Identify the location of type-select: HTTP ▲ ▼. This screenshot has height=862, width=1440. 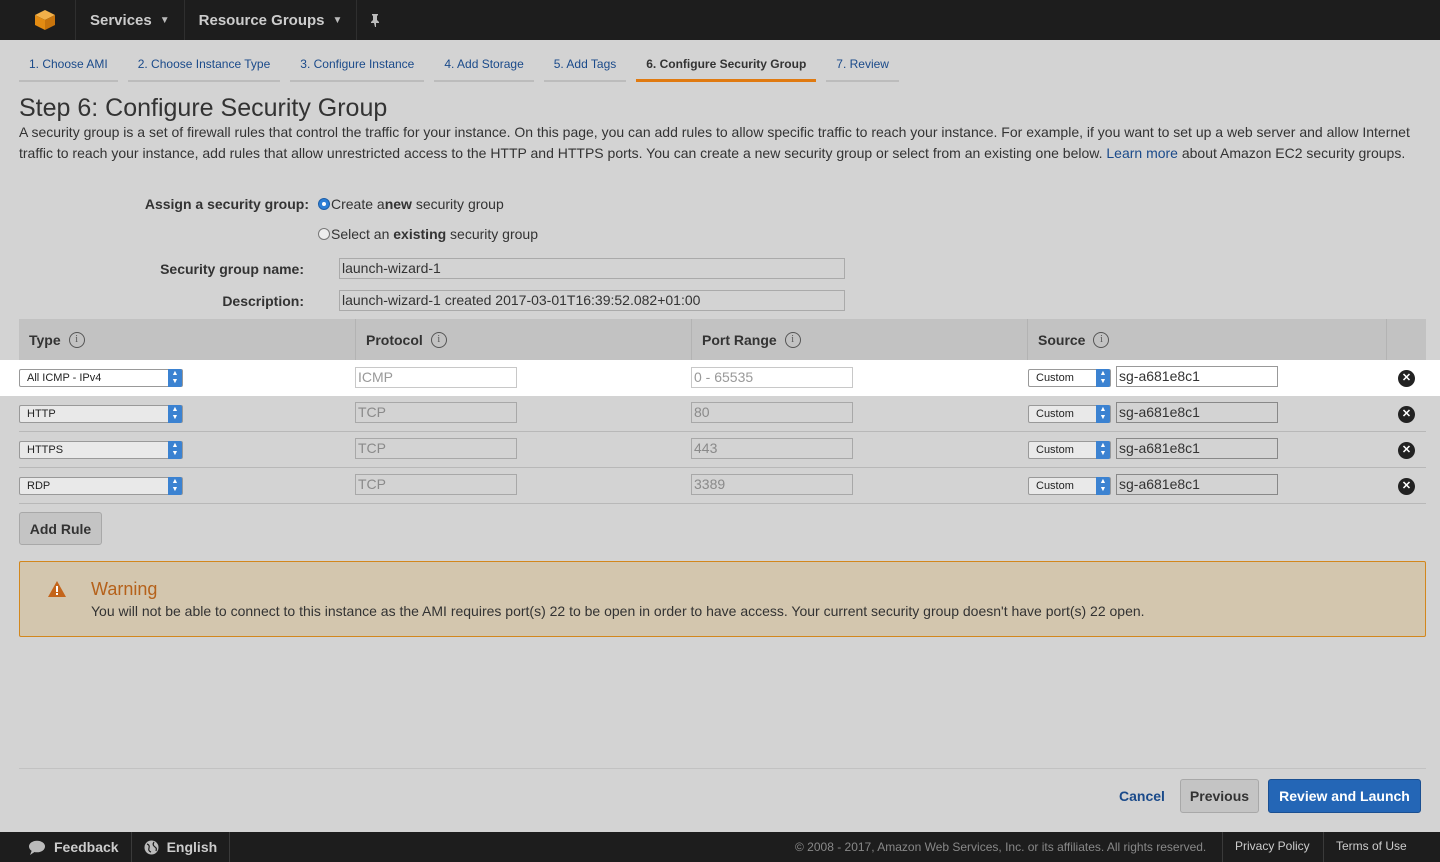
(101, 414).